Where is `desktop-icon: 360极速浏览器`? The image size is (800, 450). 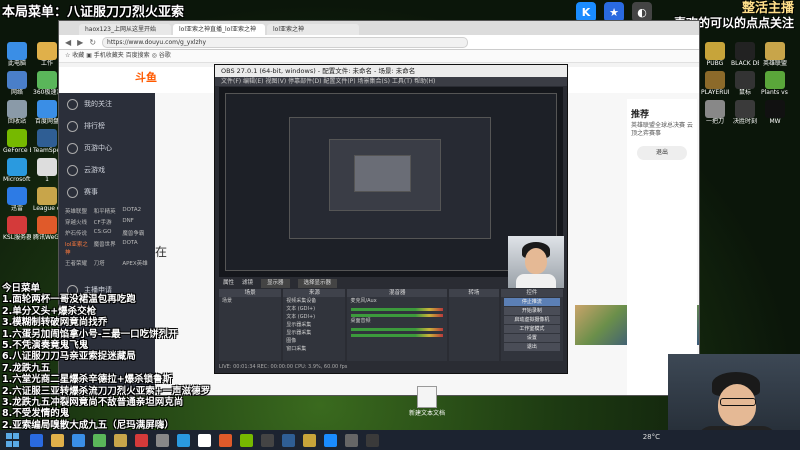
desktop-icon: 360极速浏览器 is located at coordinates (47, 83).